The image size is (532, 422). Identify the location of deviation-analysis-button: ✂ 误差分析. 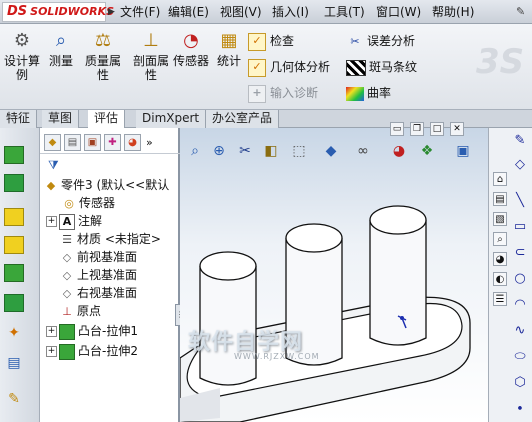
(396, 41).